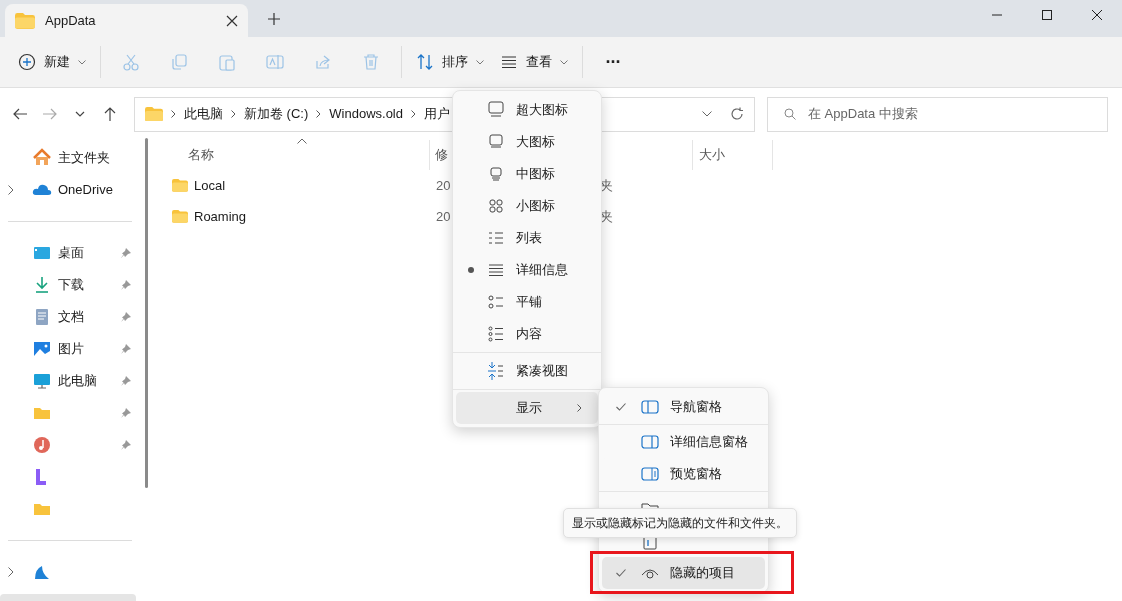  What do you see at coordinates (680, 523) in the screenshot?
I see `tooltip: 显示或隐藏标记为隐藏的文件和文件夹。` at bounding box center [680, 523].